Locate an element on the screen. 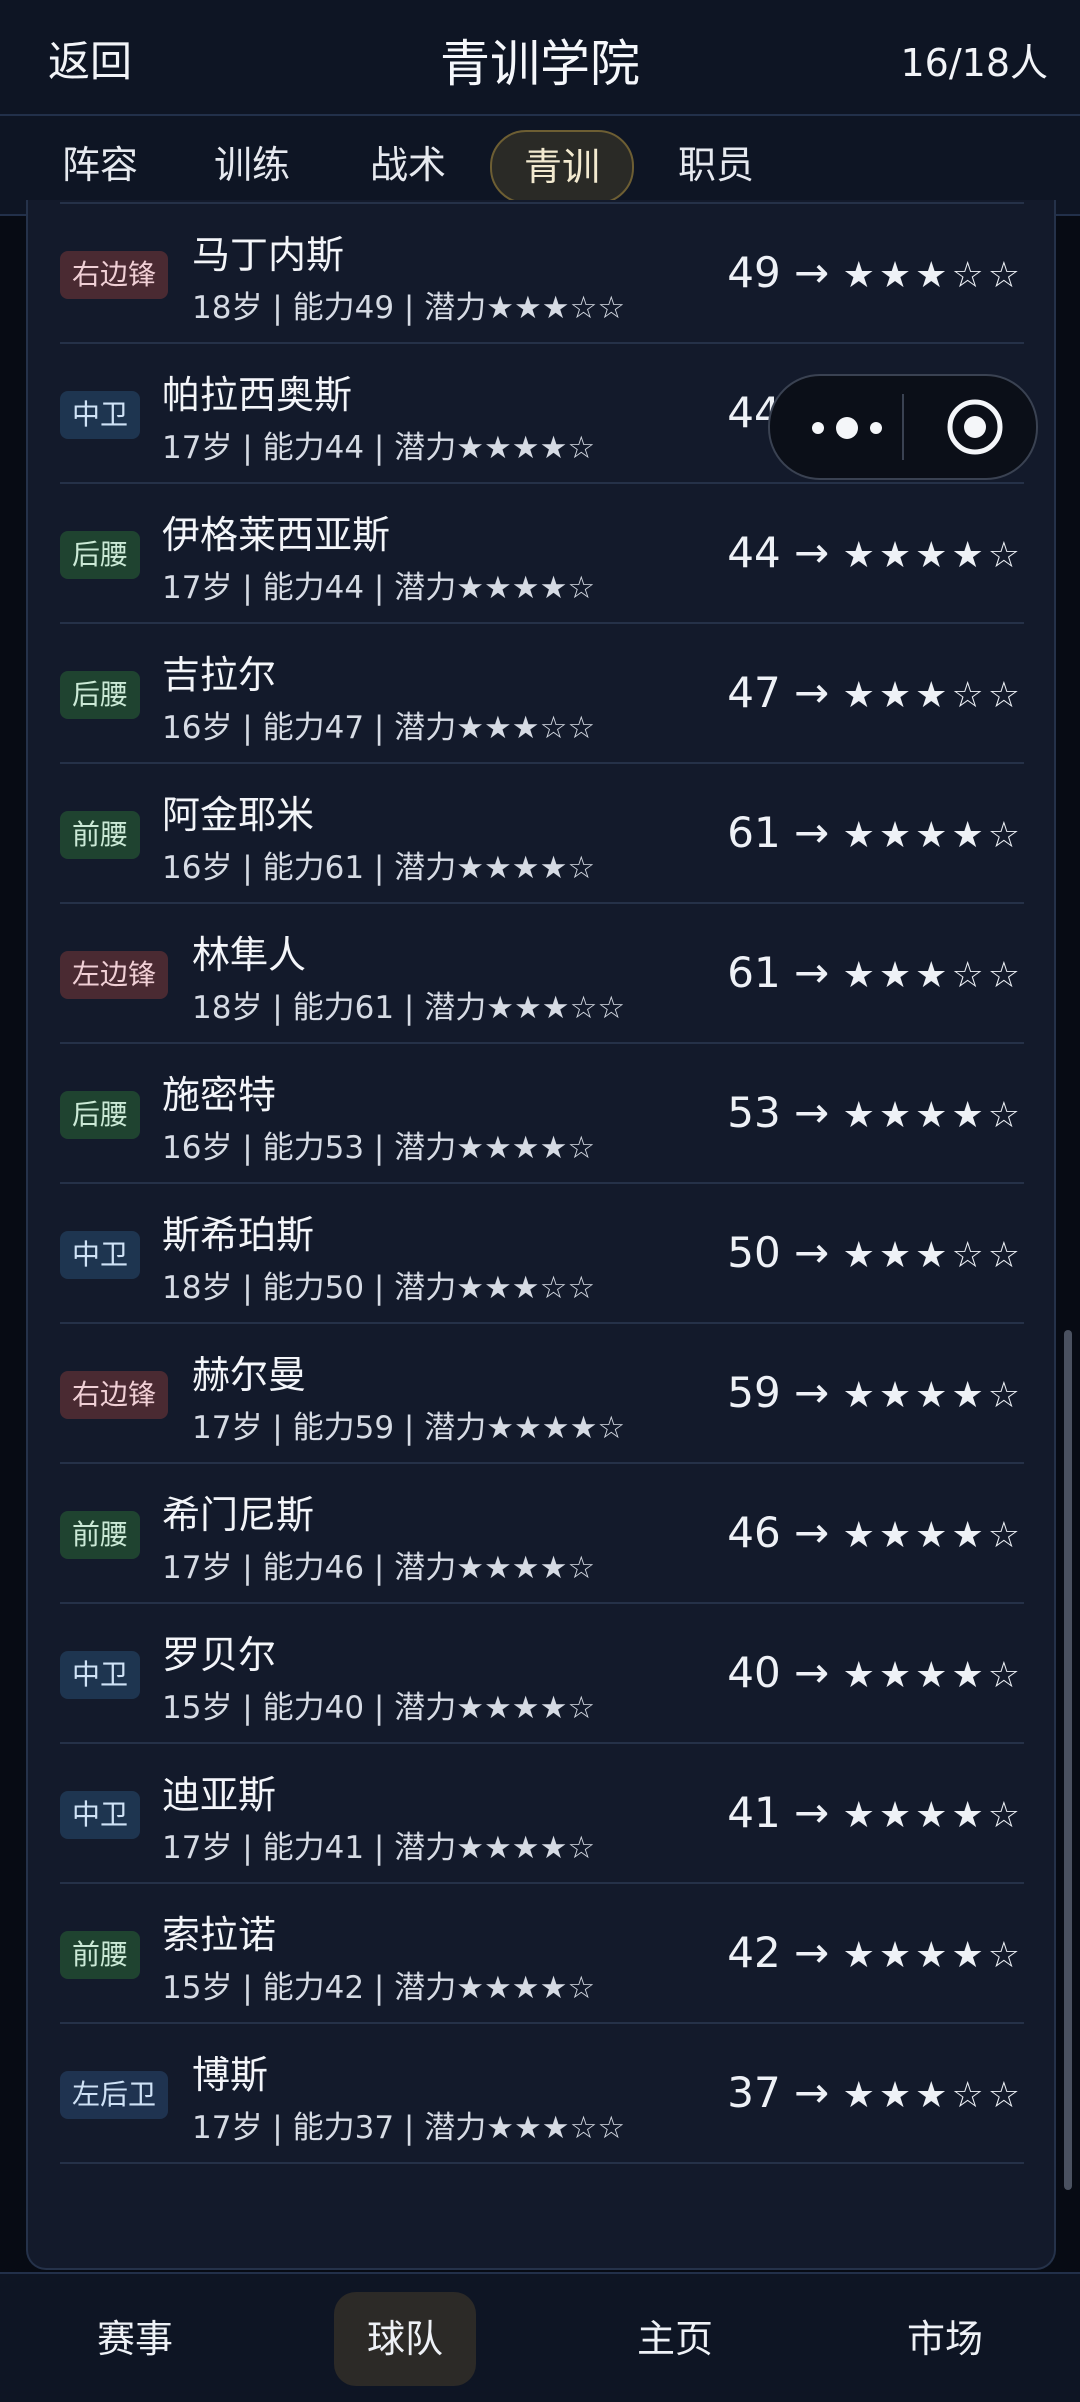 Image resolution: width=1080 pixels, height=2402 pixels. player-info: 16岁 | 能力61 | 潜力★★★★☆ is located at coordinates (379, 868).